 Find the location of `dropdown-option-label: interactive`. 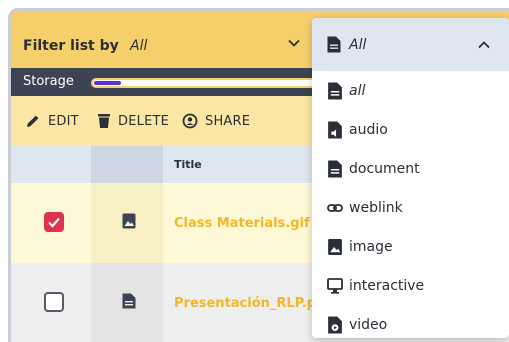

dropdown-option-label: interactive is located at coordinates (387, 286).